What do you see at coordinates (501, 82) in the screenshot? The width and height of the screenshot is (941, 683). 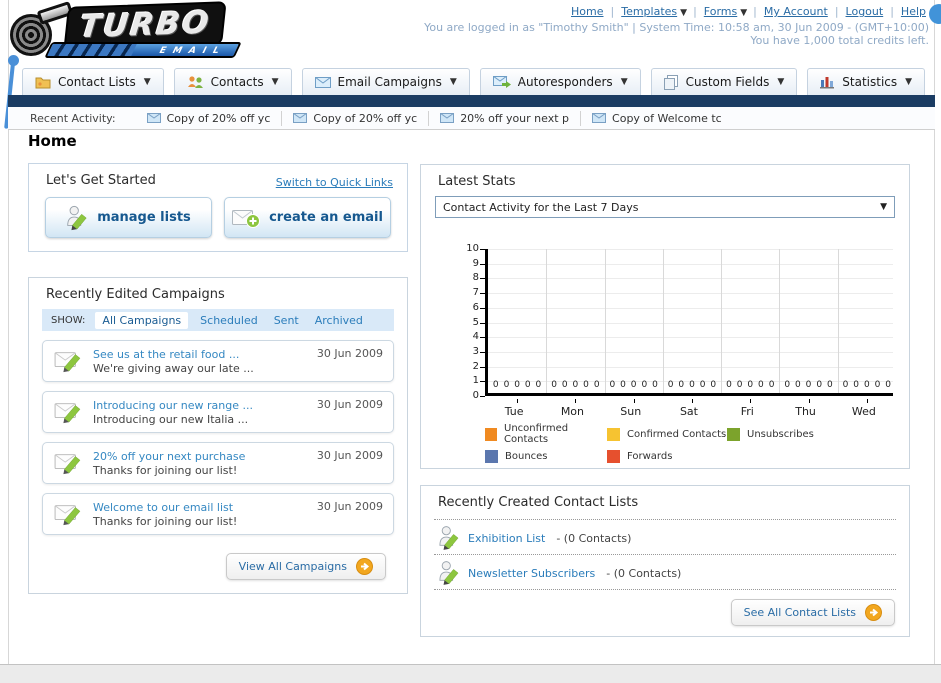 I see `envelope-arrow-icon` at bounding box center [501, 82].